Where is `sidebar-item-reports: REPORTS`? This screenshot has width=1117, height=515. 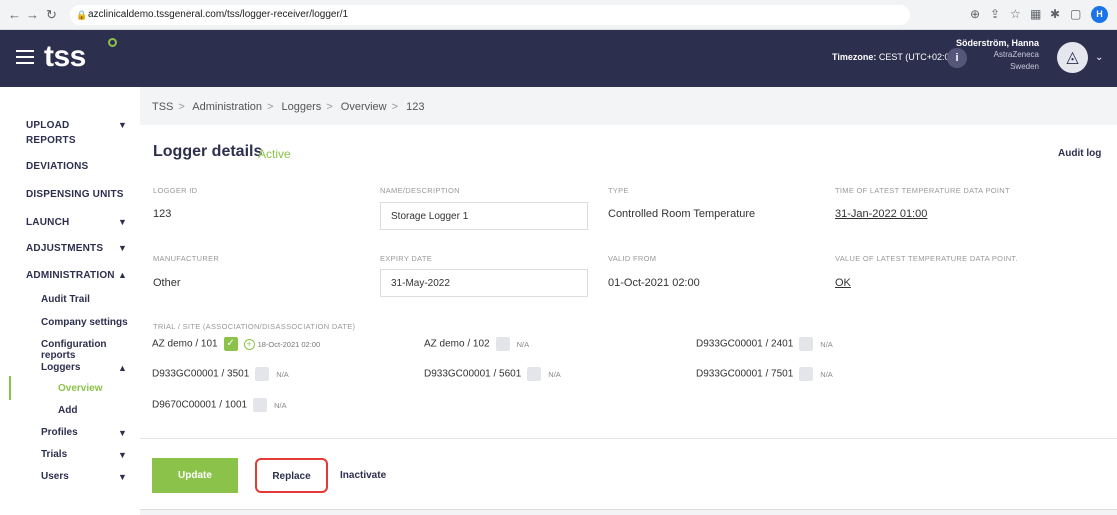
sidebar-item-reports: REPORTS is located at coordinates (51, 140).